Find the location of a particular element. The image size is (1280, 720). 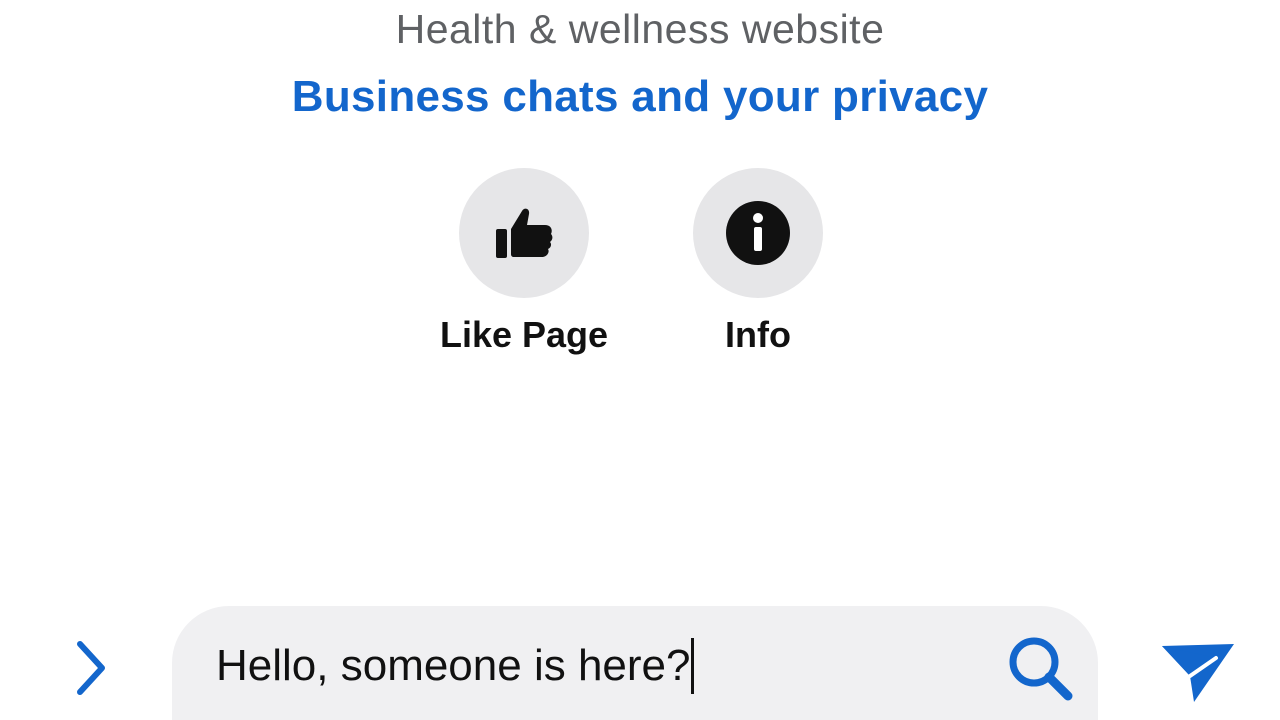

business-chats-privacy-link: Business chats and your privacy is located at coordinates (640, 97).